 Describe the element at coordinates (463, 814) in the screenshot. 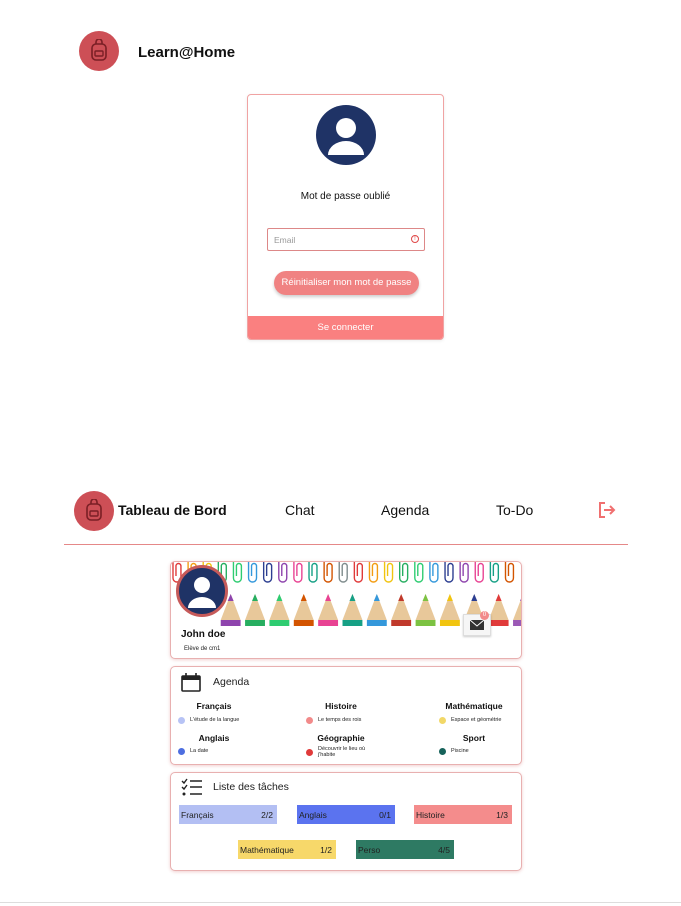

I see `task-histoire: Histoire 1/3` at that location.